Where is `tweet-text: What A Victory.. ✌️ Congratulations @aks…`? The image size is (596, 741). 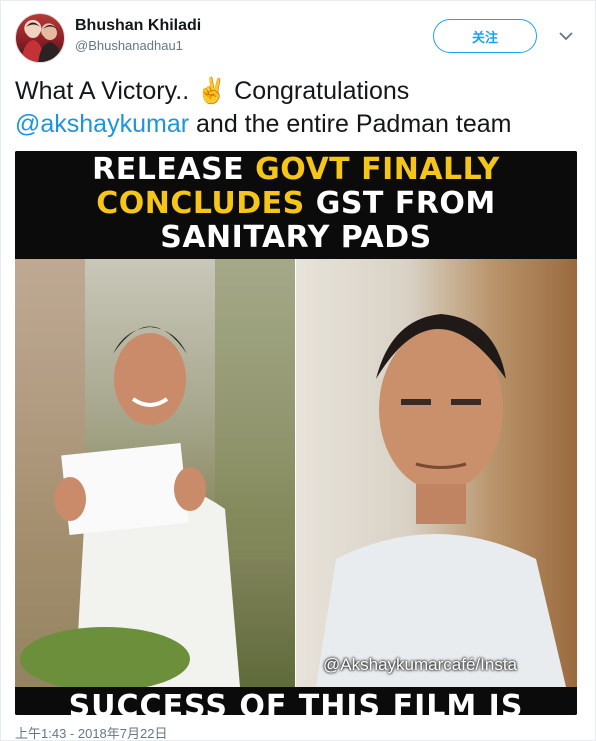
tweet-text: What A Victory.. ✌️ Congratulations @aks… is located at coordinates (300, 108).